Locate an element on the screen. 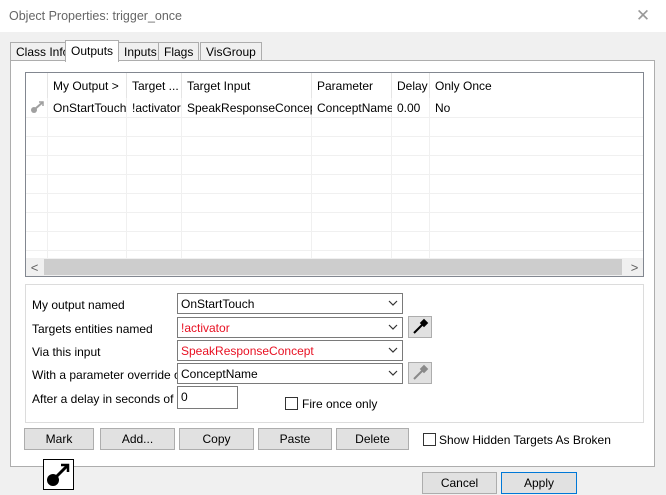 Image resolution: width=666 pixels, height=495 pixels. close-icon: ✕ is located at coordinates (643, 15).